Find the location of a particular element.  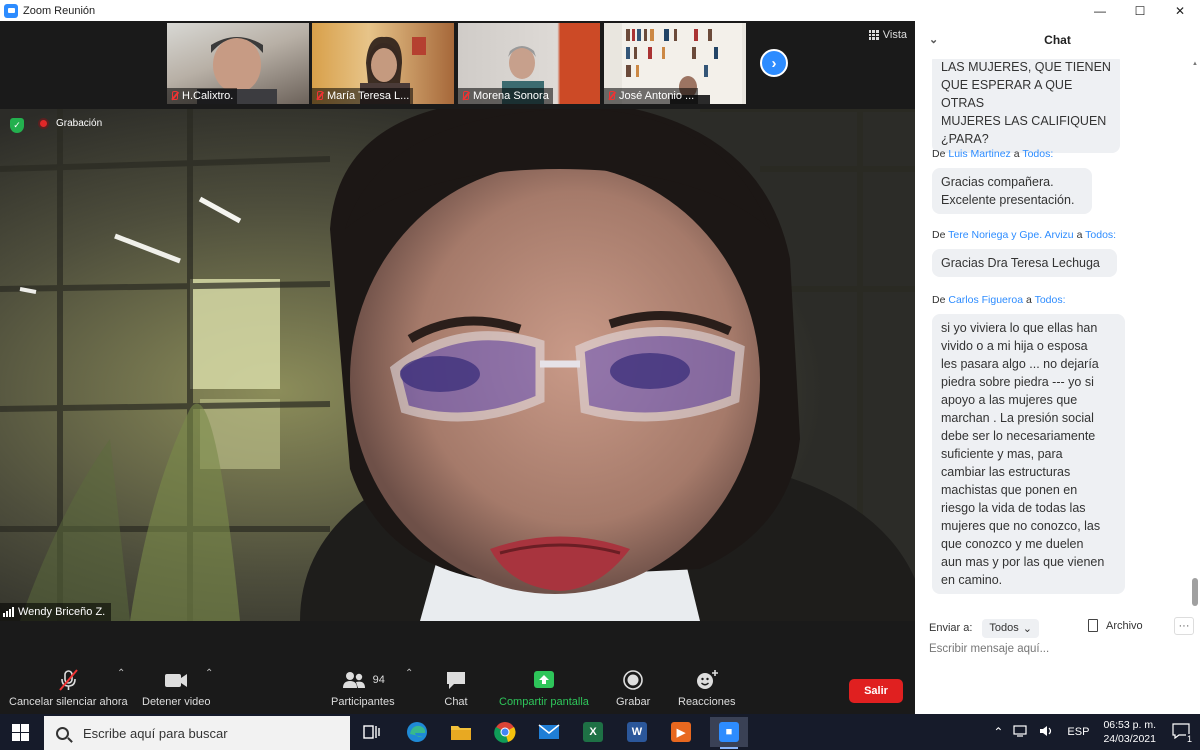

speaker-name-tag: Wendy Briceño Z. is located at coordinates (56, 612).